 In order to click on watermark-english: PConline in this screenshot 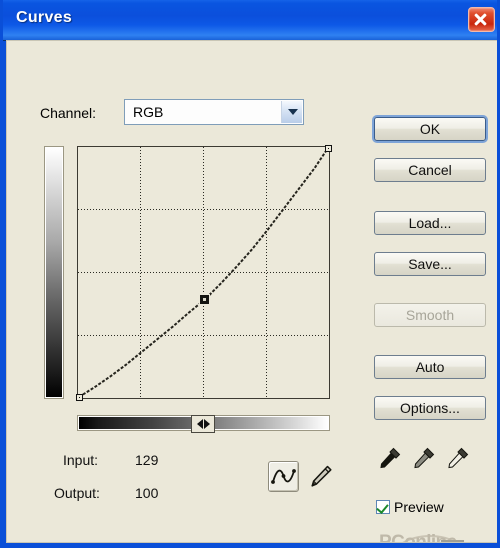, I will do `click(418, 537)`.